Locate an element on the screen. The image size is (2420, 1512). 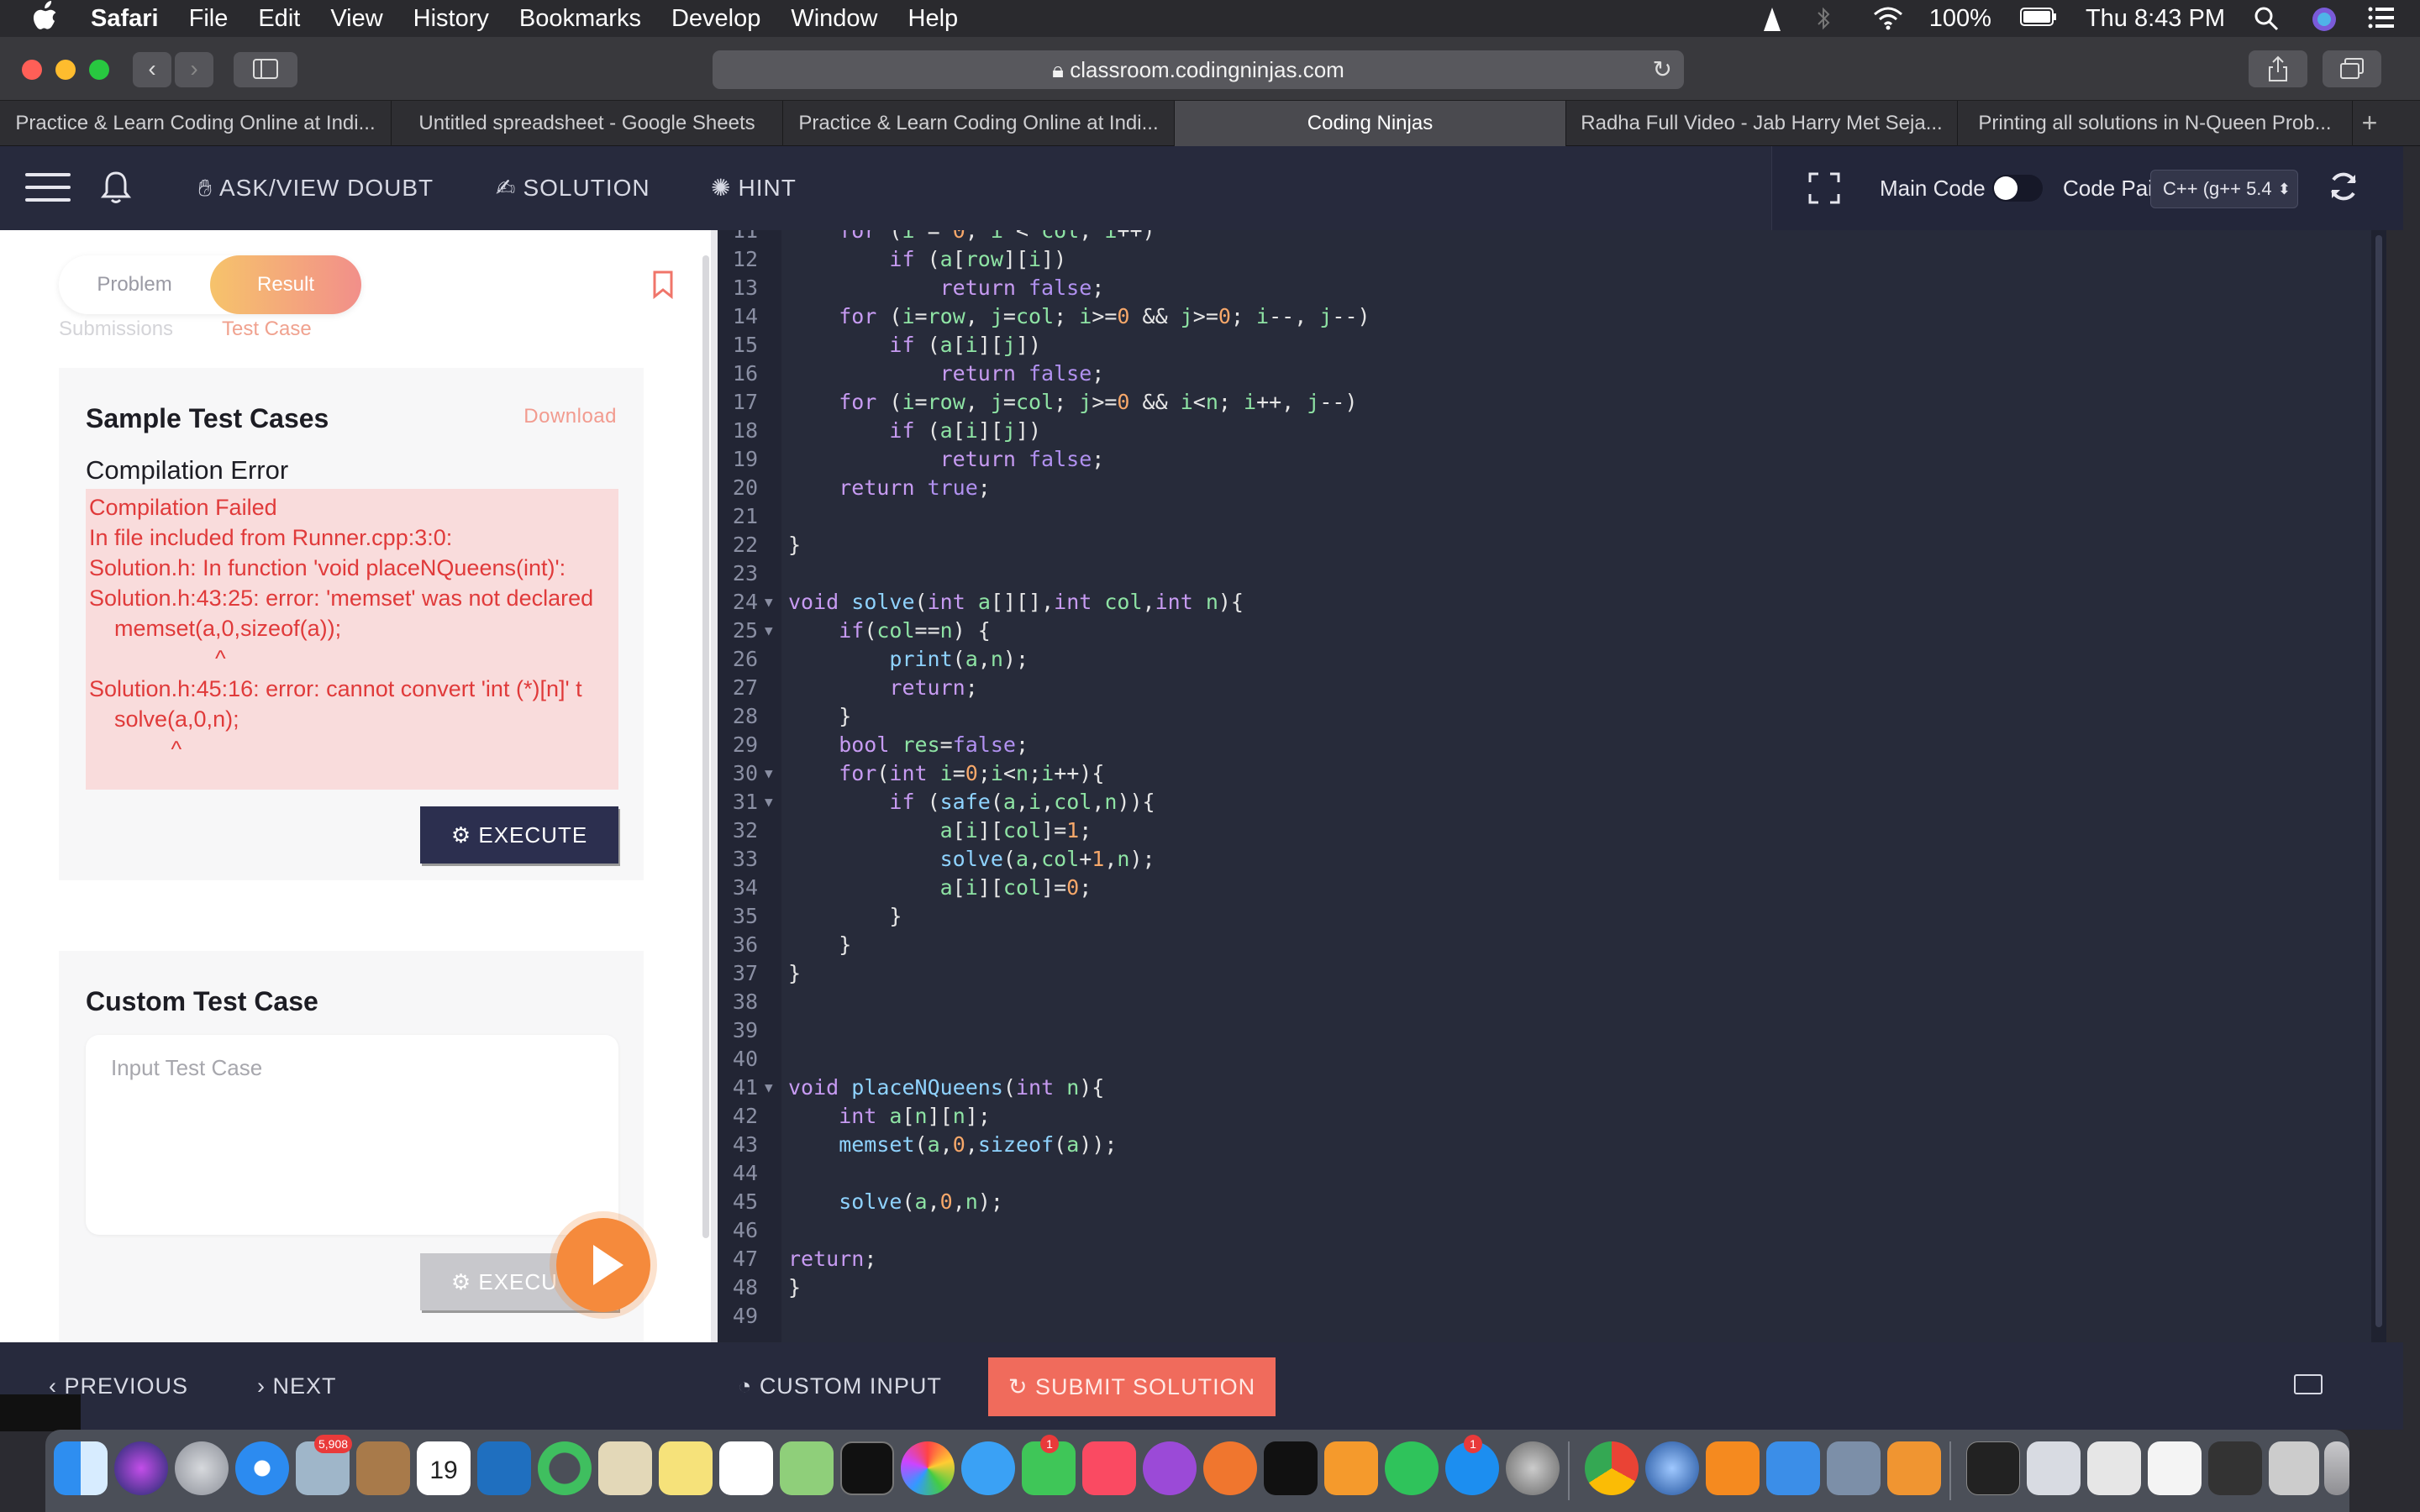
safari-icon is located at coordinates (262, 1468).